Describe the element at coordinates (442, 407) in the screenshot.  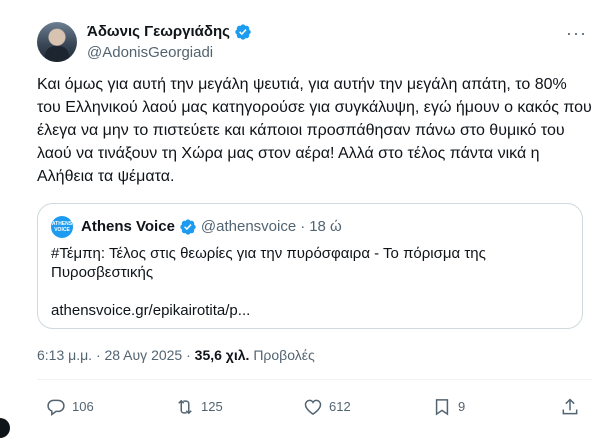
I see `bookmark-icon` at that location.